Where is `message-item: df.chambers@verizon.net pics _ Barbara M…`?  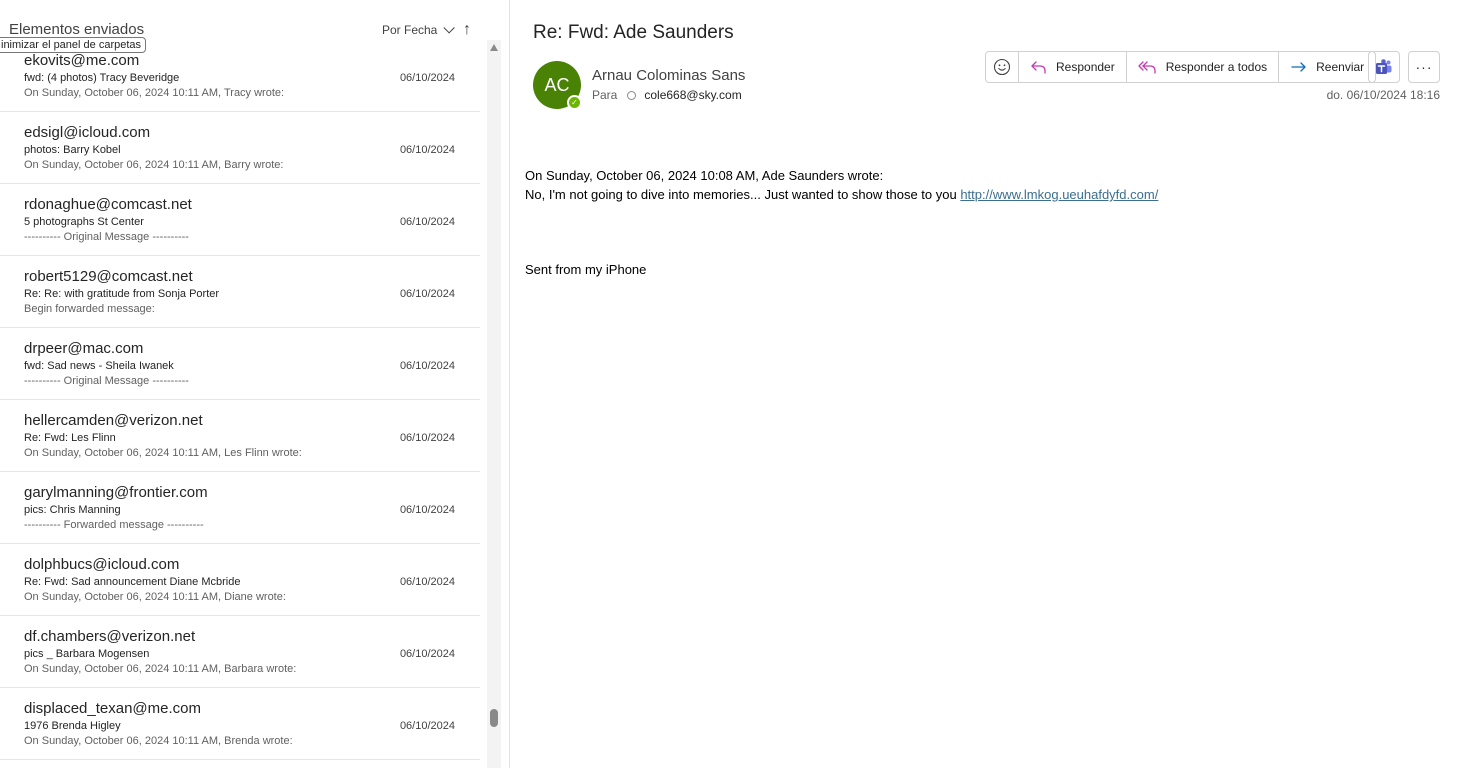
message-item: df.chambers@verizon.net pics _ Barbara M… is located at coordinates (240, 652).